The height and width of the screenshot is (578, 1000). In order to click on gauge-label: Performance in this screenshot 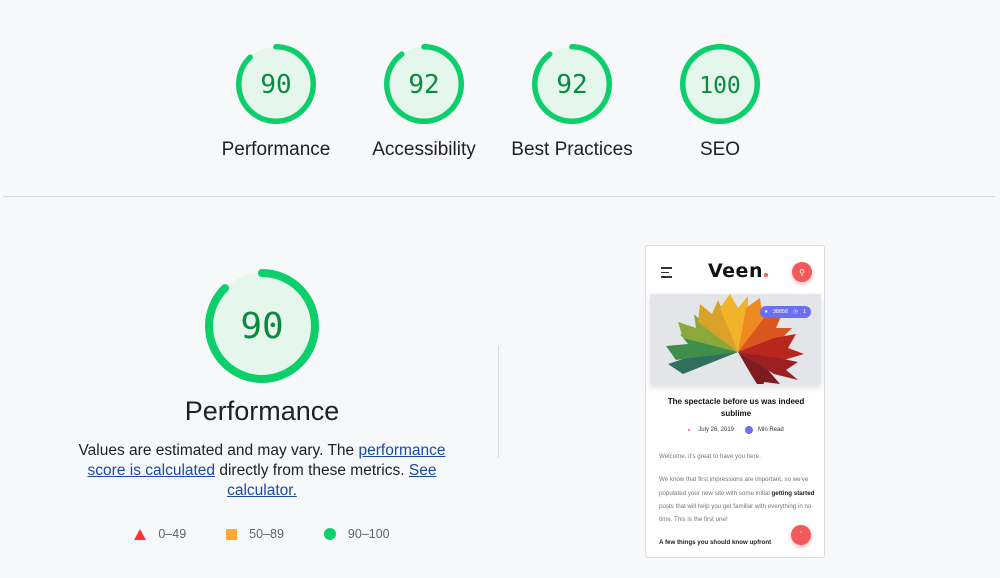, I will do `click(276, 149)`.